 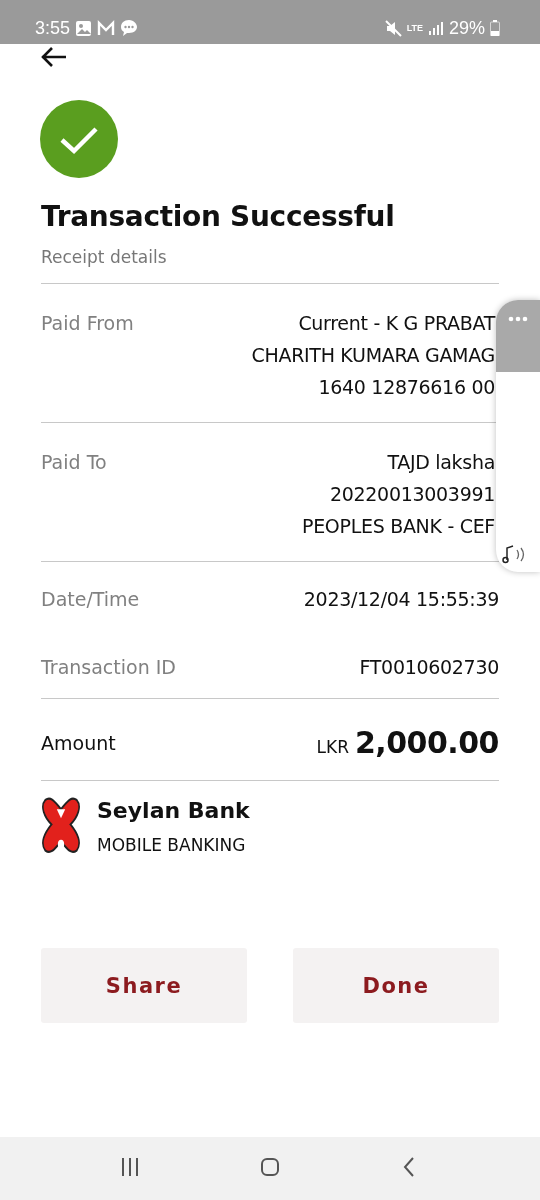 I want to click on field-value: Current - K G PRABAT, so click(x=396, y=323).